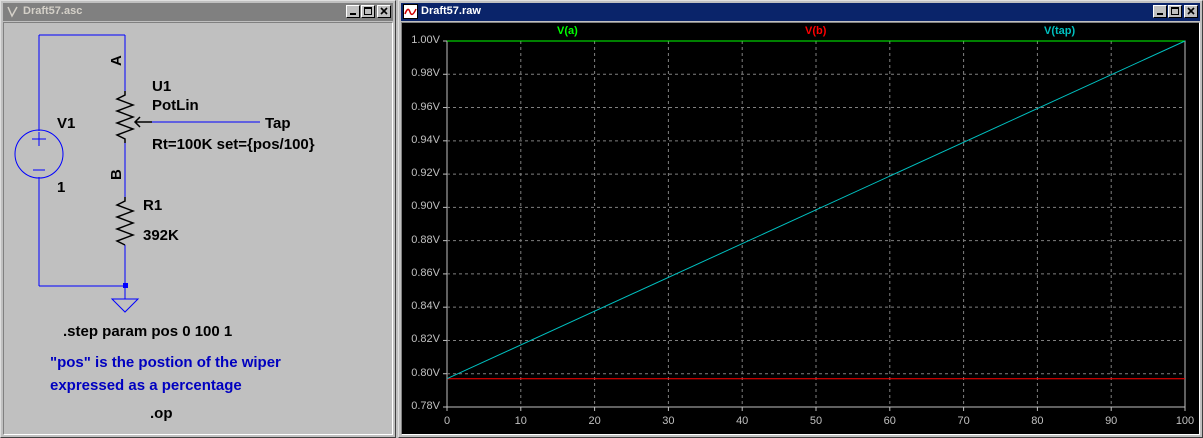 The width and height of the screenshot is (1203, 438). Describe the element at coordinates (520, 421) in the screenshot. I see `x-tick-label: 10` at that location.